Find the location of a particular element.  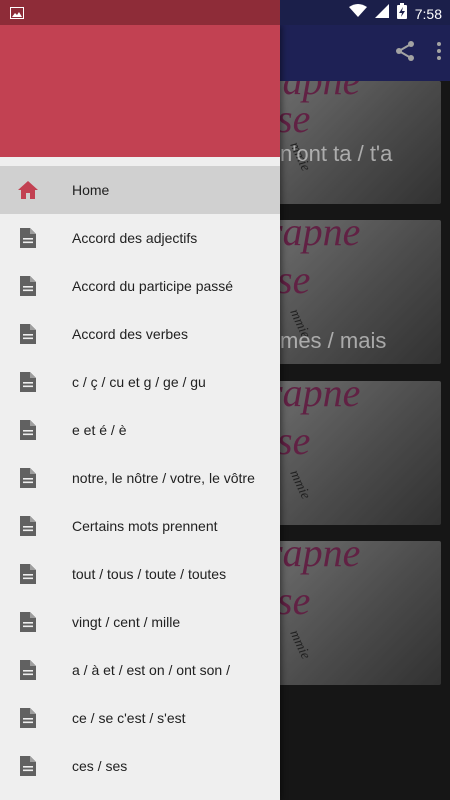

drawer-item: Accord du participe passé is located at coordinates (140, 286).